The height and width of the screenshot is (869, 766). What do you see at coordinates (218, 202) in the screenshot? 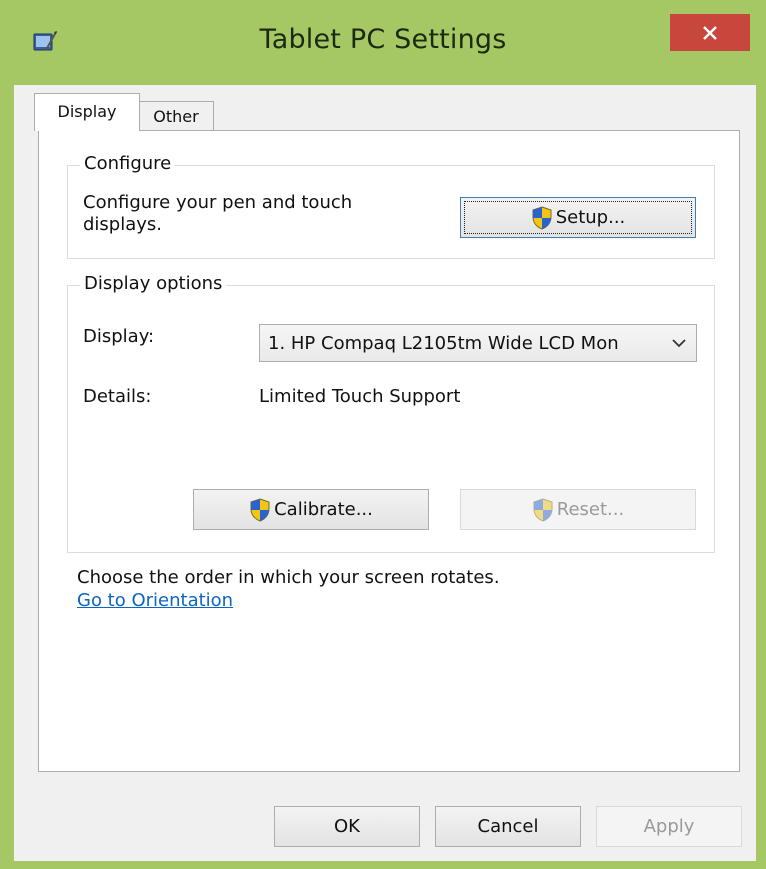
I see `configure-description-line1: Configure your pen and touch` at bounding box center [218, 202].